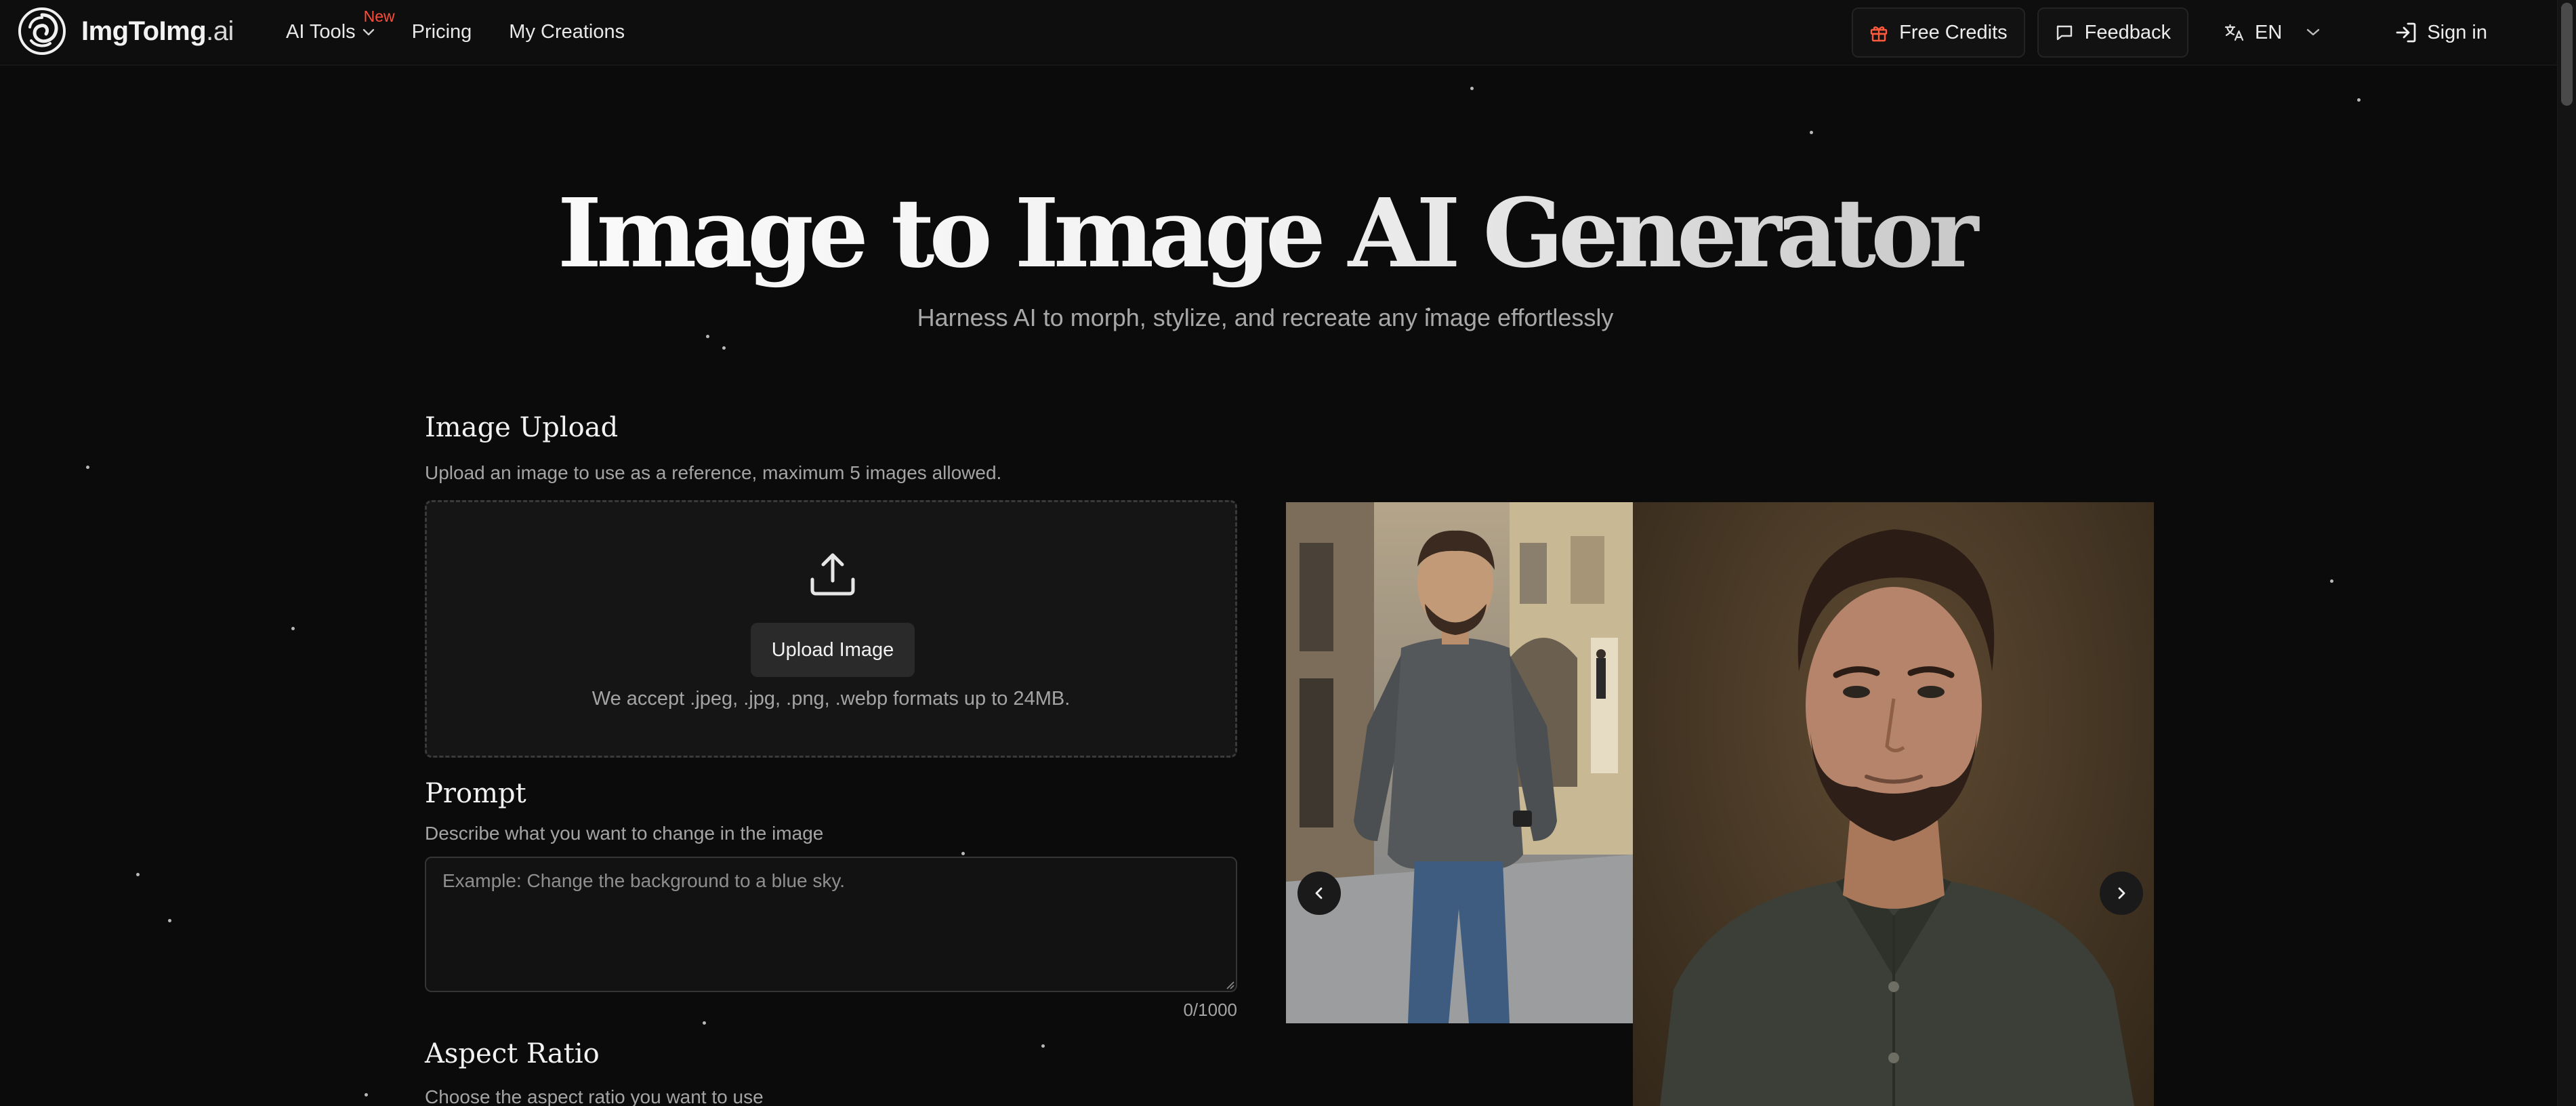  Describe the element at coordinates (321, 32) in the screenshot. I see `nav-ai-tools-label: AI Tools` at that location.